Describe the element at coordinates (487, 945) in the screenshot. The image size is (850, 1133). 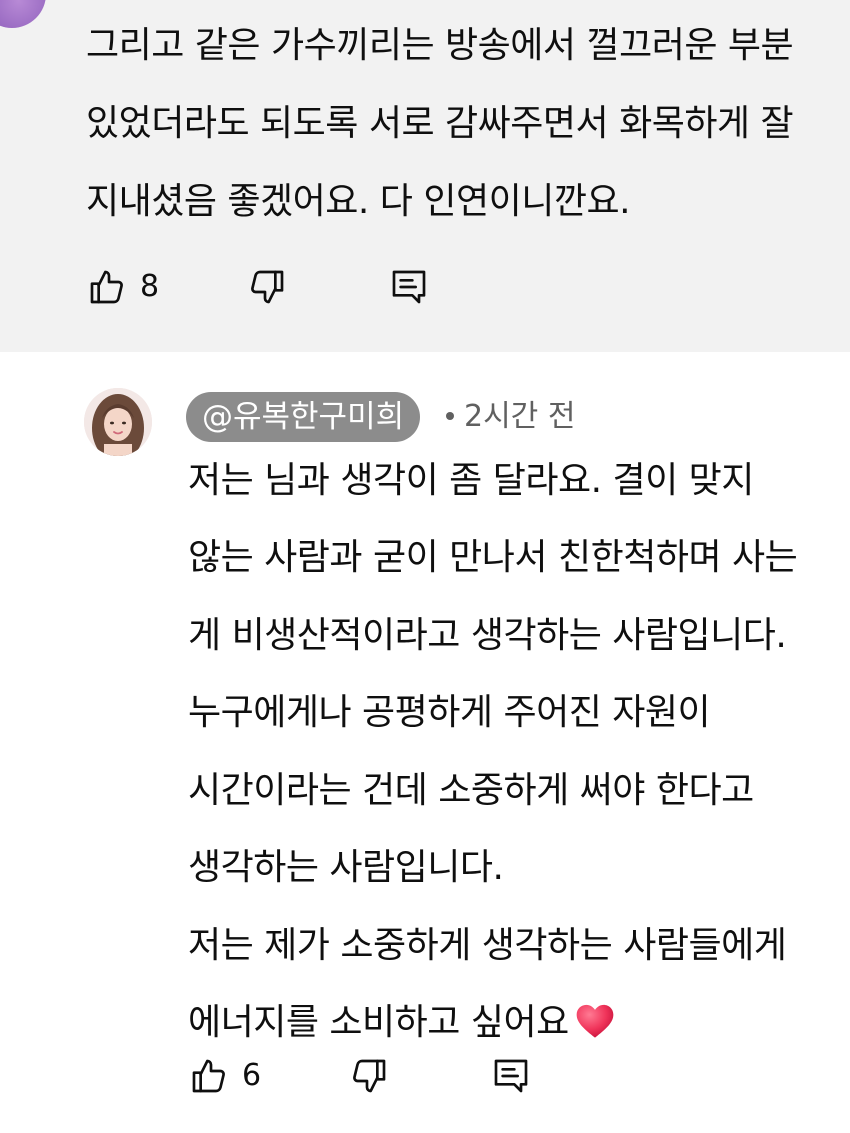
I see `comment-text-line: 저는 제가 소중하게 생각하는 사람들에게` at that location.